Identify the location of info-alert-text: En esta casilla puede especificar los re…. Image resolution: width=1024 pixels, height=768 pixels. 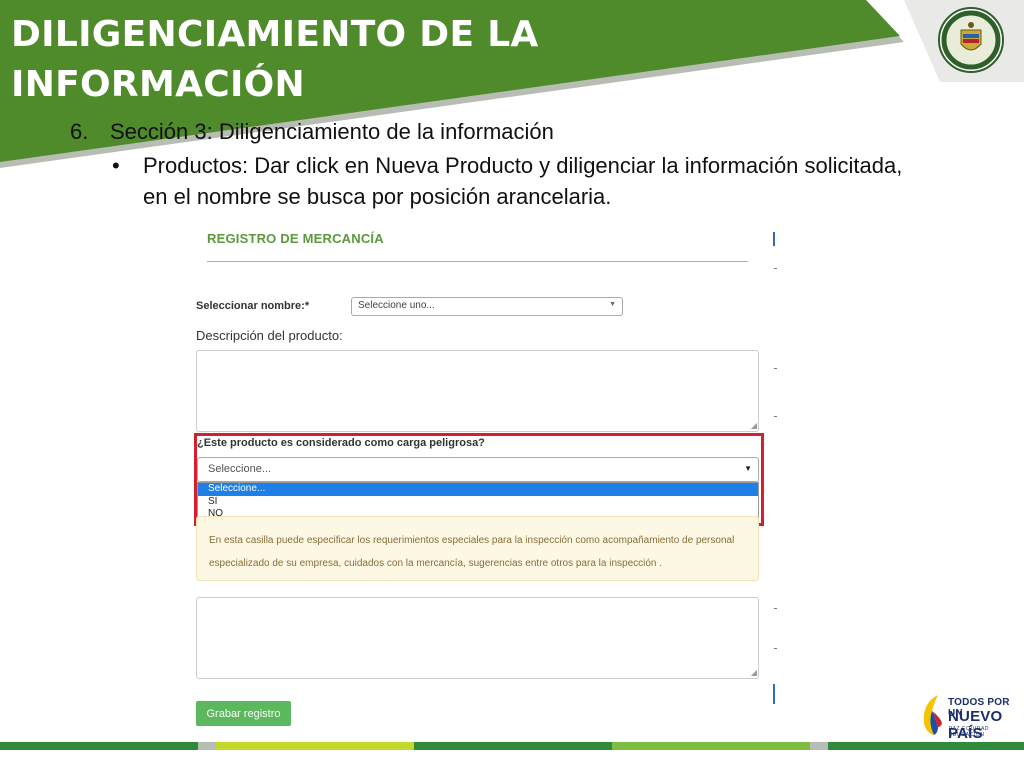
(472, 552).